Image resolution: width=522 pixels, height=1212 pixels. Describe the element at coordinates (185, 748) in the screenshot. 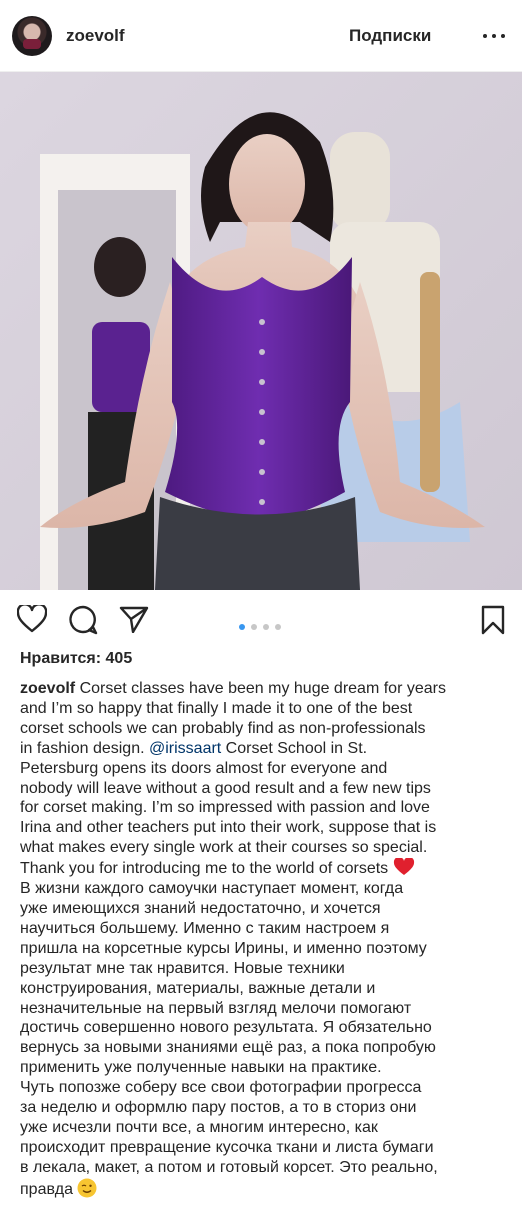

I see `mention-link: @irissaart` at that location.